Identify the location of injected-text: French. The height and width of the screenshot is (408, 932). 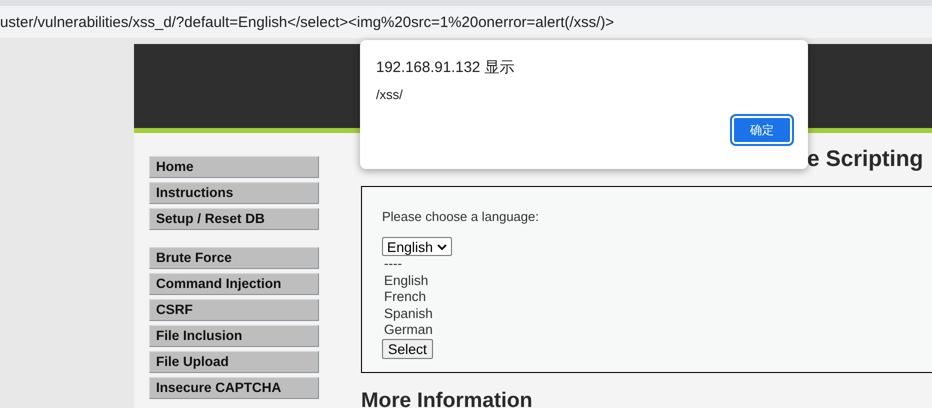
(405, 297).